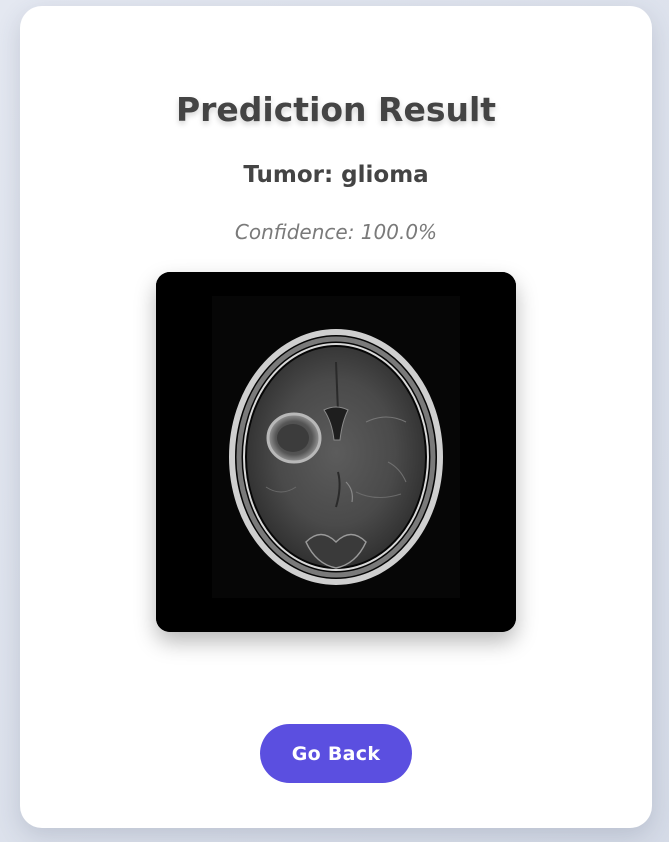 This screenshot has height=842, width=669. I want to click on go-back-button: Go Back, so click(336, 753).